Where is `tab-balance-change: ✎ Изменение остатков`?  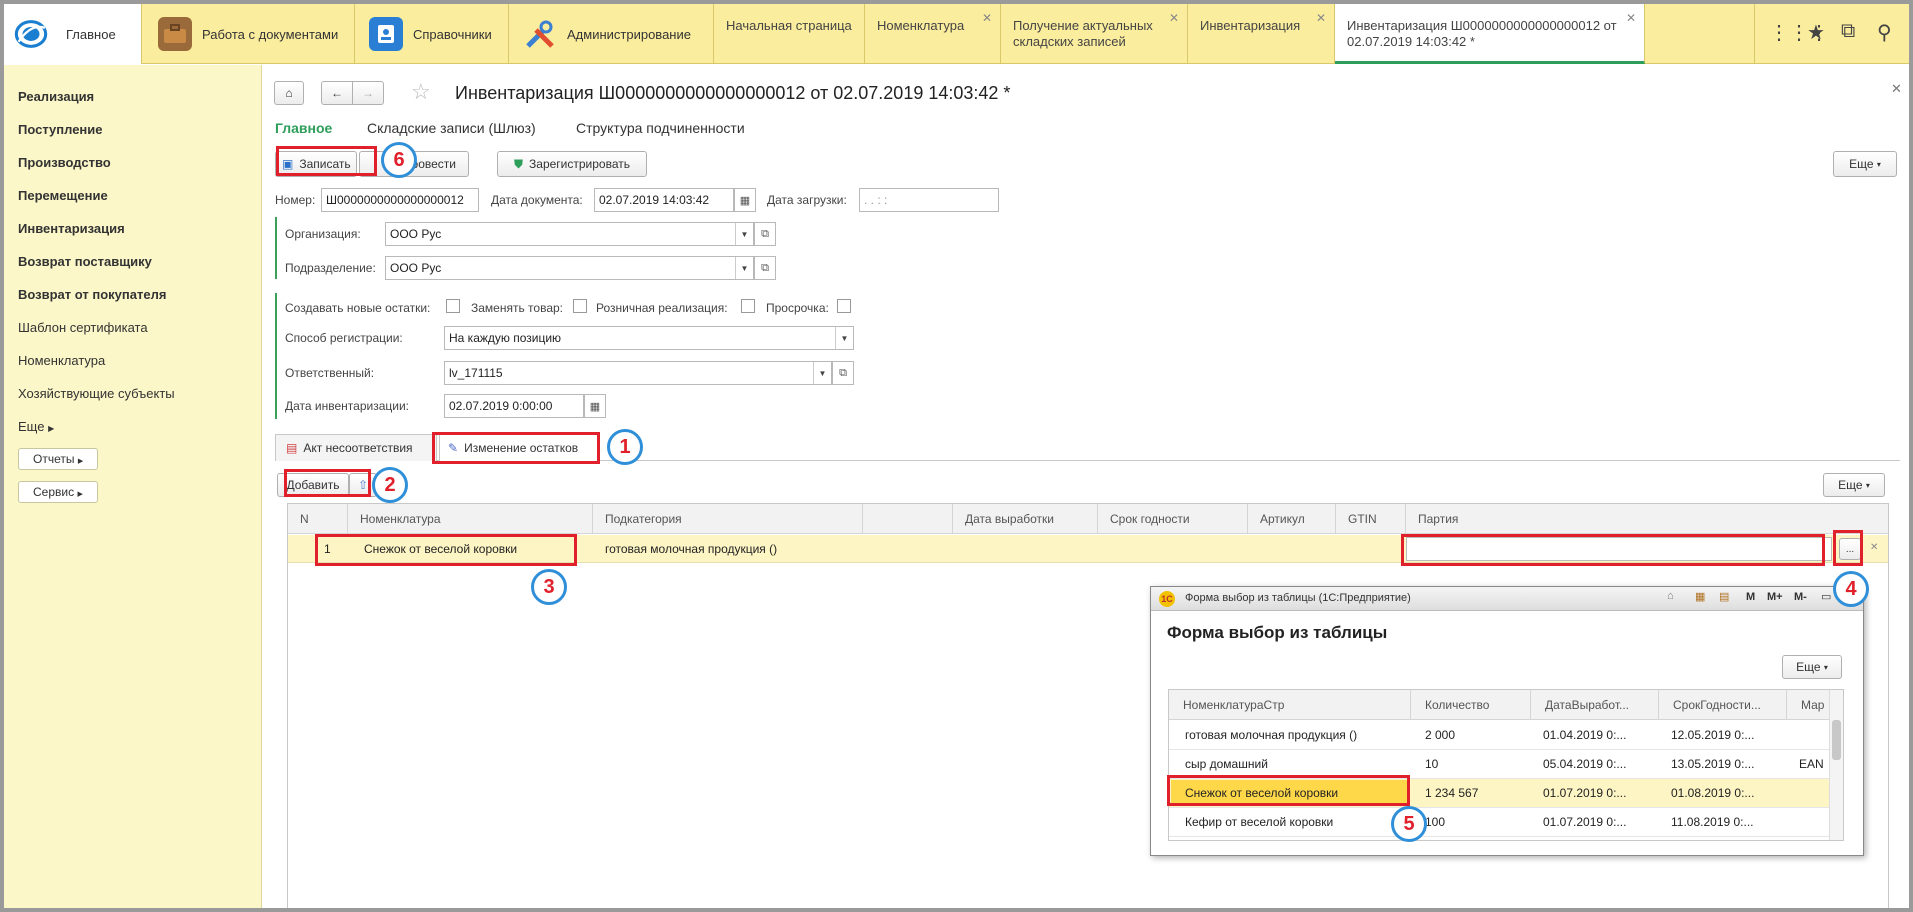
tab-balance-change: ✎ Изменение остатков is located at coordinates (519, 448).